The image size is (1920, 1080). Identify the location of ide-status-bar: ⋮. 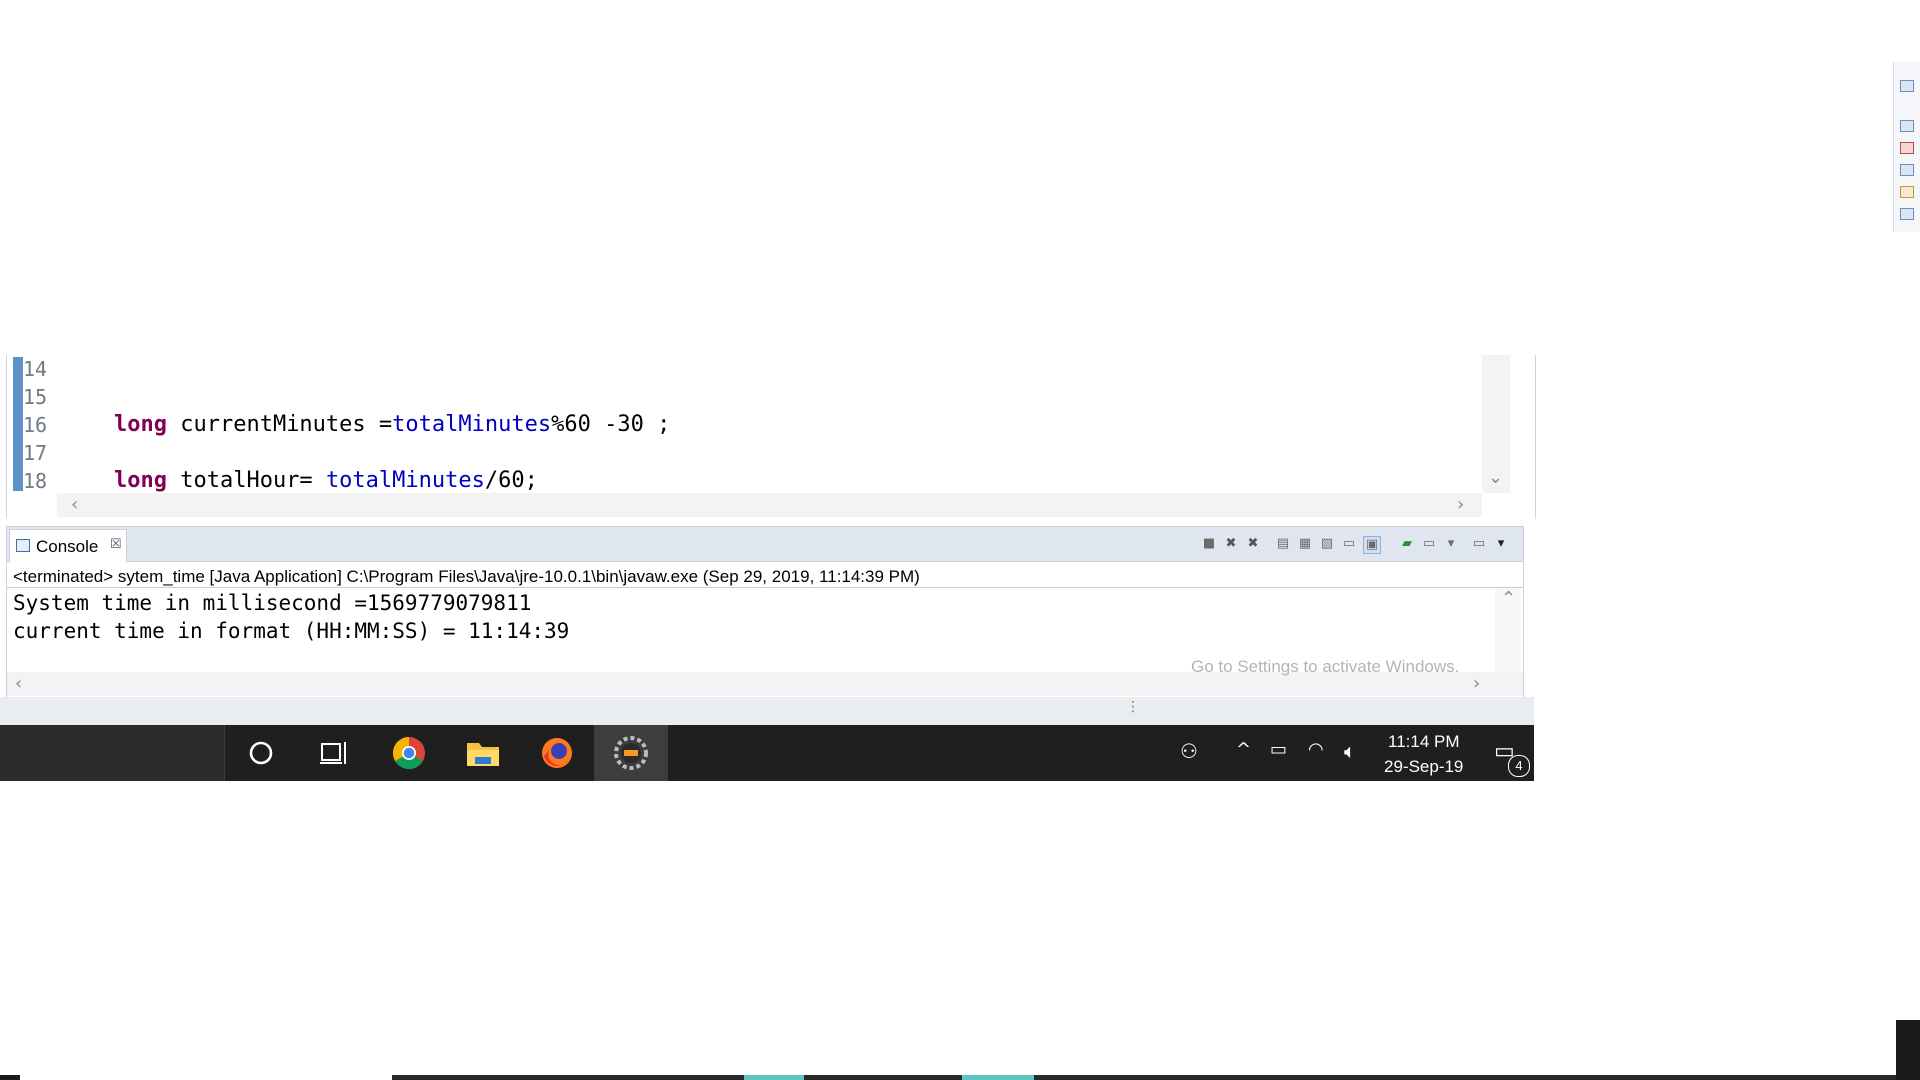
(767, 711).